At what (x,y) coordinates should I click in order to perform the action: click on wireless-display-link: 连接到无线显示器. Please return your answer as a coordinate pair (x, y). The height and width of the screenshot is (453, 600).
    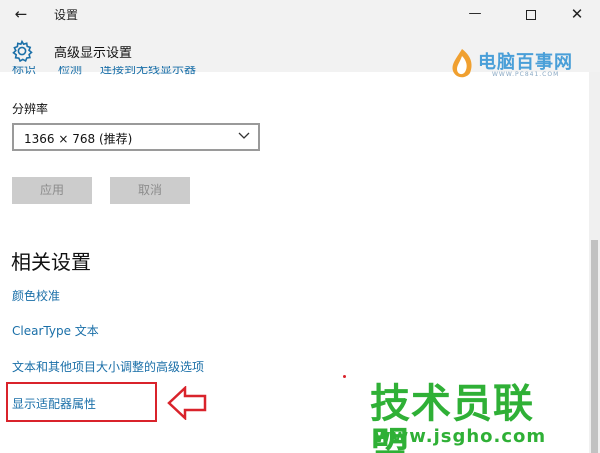
    Looking at the image, I should click on (148, 71).